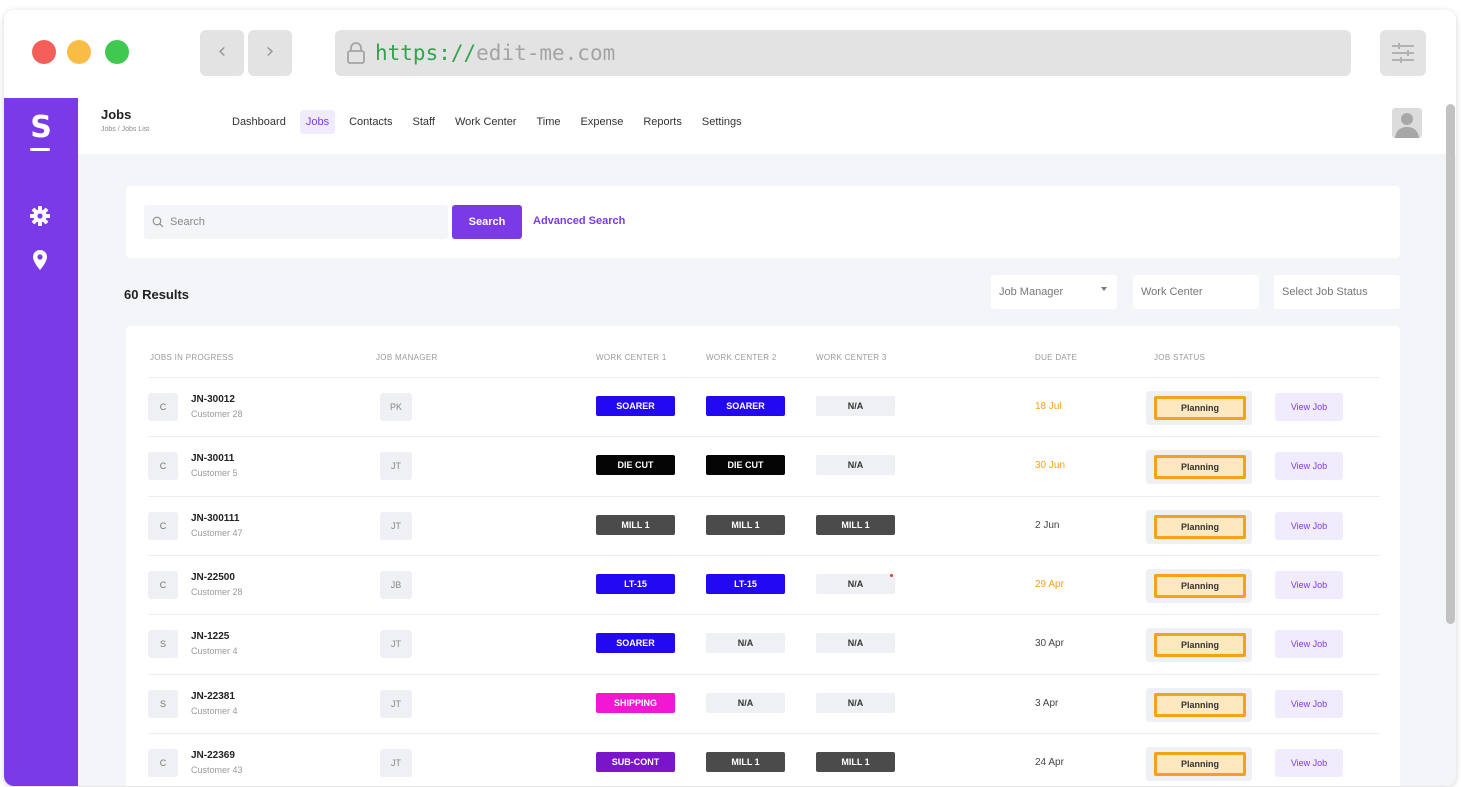 Image resolution: width=1461 pixels, height=787 pixels. What do you see at coordinates (41, 127) in the screenshot?
I see `app-logo: S` at bounding box center [41, 127].